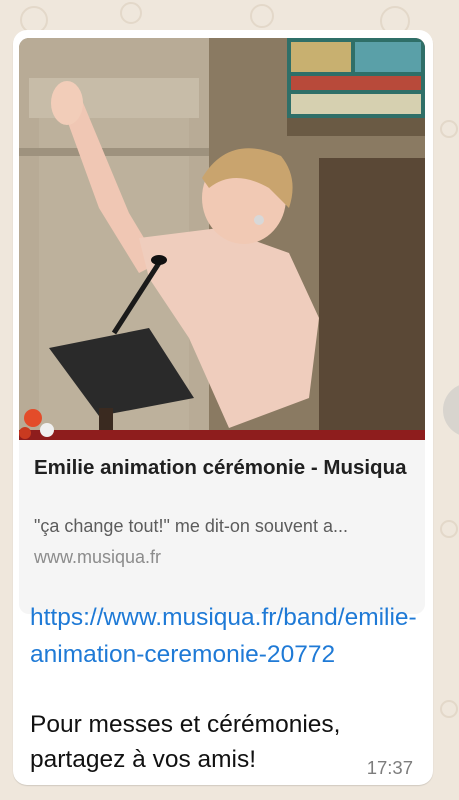 This screenshot has height=800, width=459. What do you see at coordinates (220, 467) in the screenshot?
I see `link-preview-title: Emilie animation cérémonie - Musiqua` at bounding box center [220, 467].